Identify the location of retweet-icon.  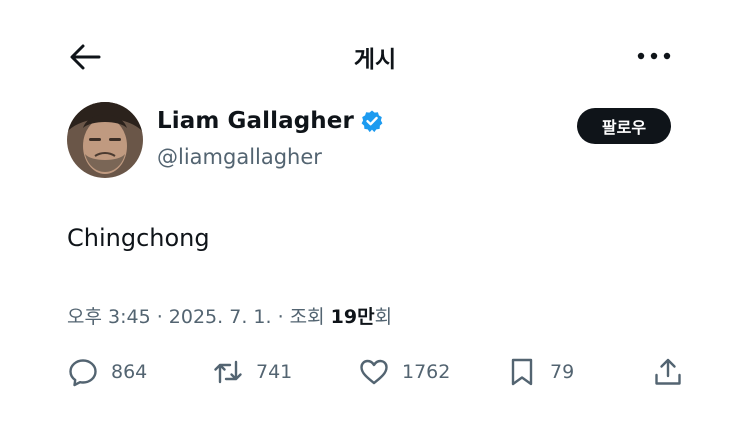
(228, 372).